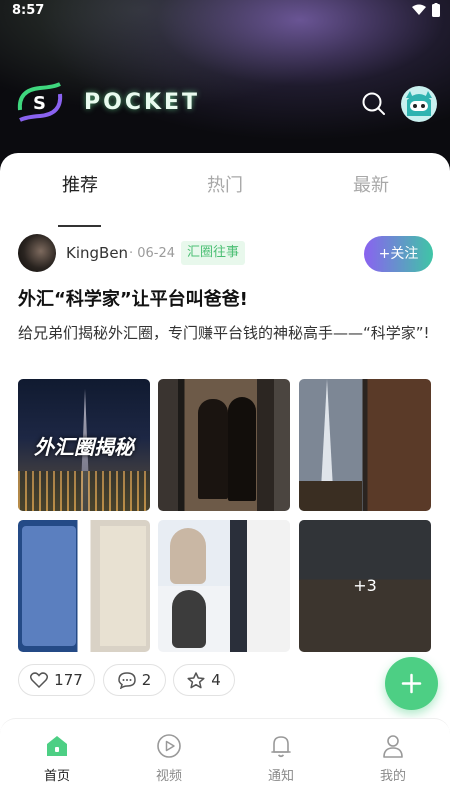 The height and width of the screenshot is (800, 450). I want to click on status-icons, so click(426, 10).